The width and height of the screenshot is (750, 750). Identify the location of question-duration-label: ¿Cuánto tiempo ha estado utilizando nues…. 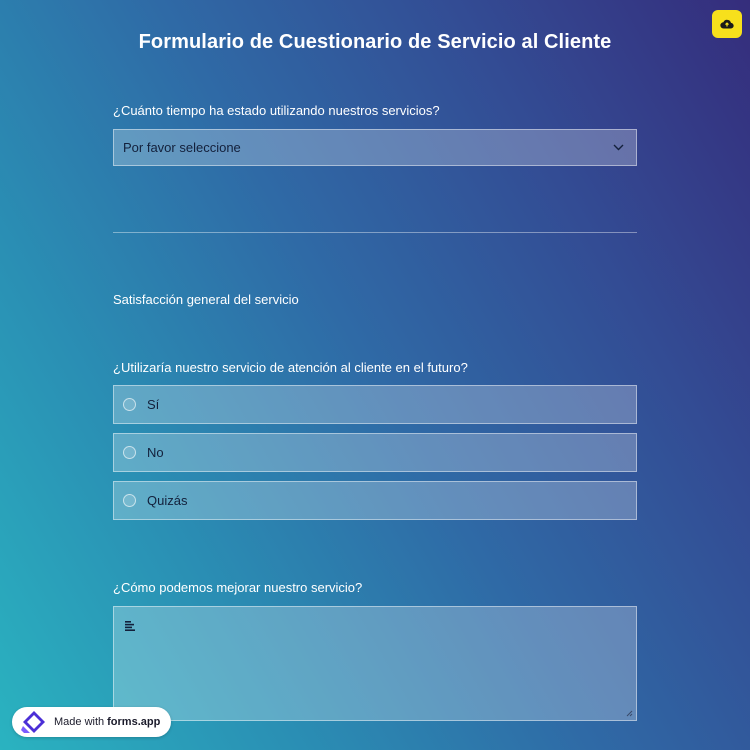
(276, 110).